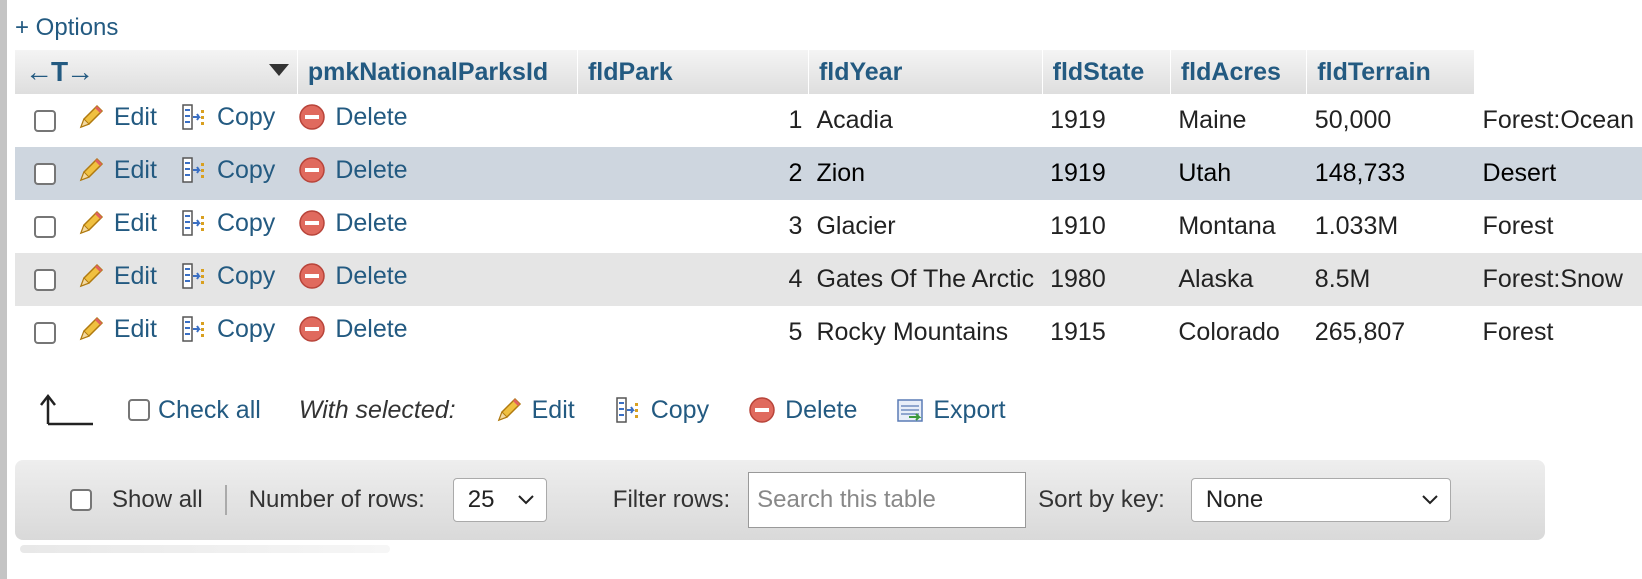 The height and width of the screenshot is (579, 1642). I want to click on column-header-state: fldState, so click(1106, 72).